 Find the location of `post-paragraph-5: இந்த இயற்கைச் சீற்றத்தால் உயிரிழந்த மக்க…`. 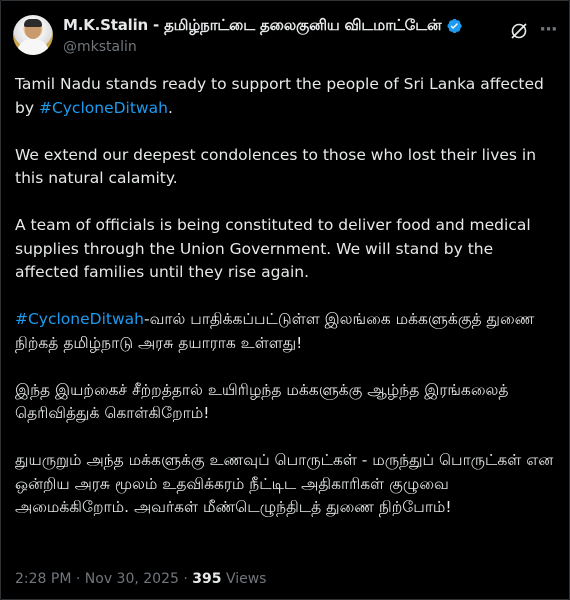

post-paragraph-5: இந்த இயற்கைச் சீற்றத்தால் உயிரிழந்த மக்க… is located at coordinates (262, 401).